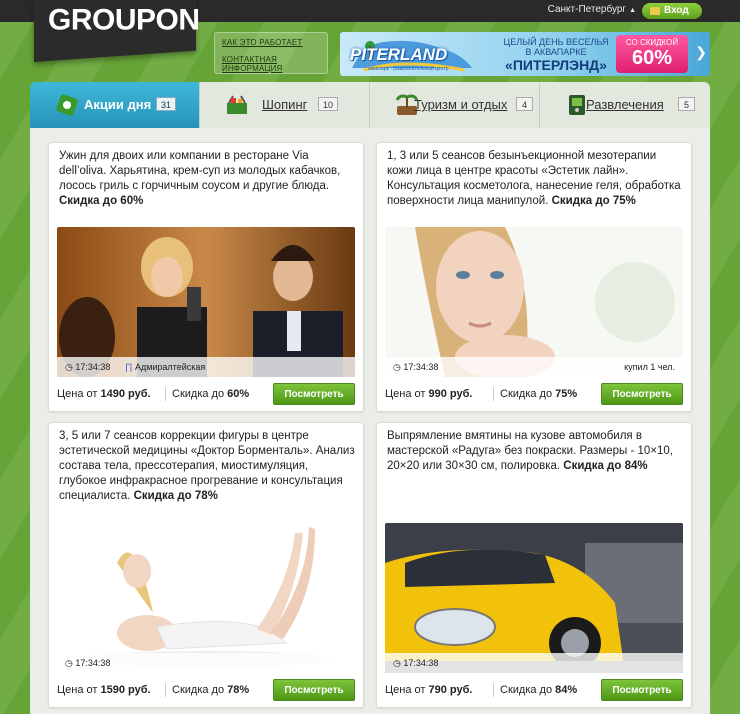  Describe the element at coordinates (676, 10) in the screenshot. I see `login-label: Вход` at that location.